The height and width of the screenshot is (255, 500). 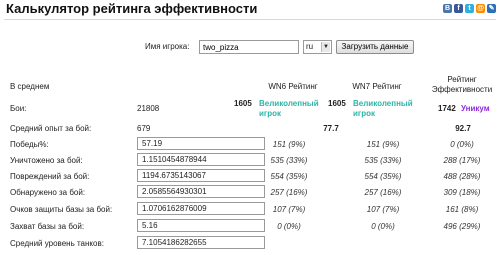 What do you see at coordinates (289, 209) in the screenshot?
I see `wn6-stat-cell: 107 (7%)` at bounding box center [289, 209].